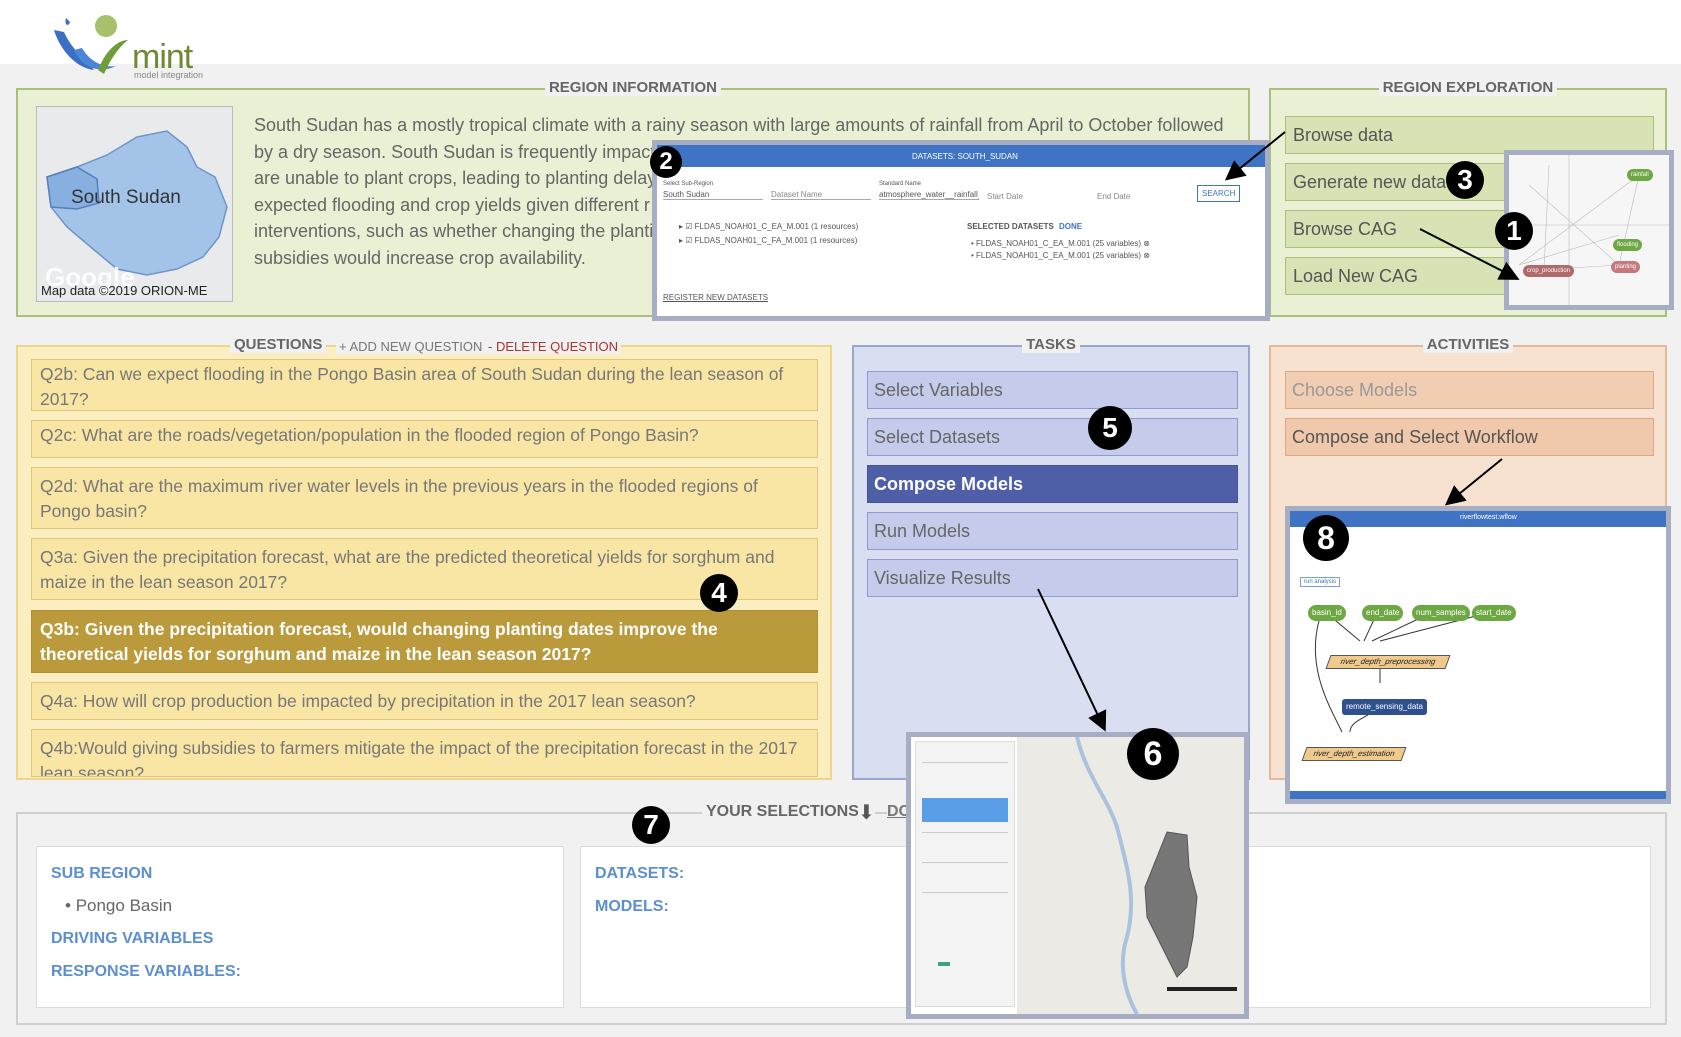 The image size is (1681, 1037). Describe the element at coordinates (719, 593) in the screenshot. I see `marker-4: 4` at that location.